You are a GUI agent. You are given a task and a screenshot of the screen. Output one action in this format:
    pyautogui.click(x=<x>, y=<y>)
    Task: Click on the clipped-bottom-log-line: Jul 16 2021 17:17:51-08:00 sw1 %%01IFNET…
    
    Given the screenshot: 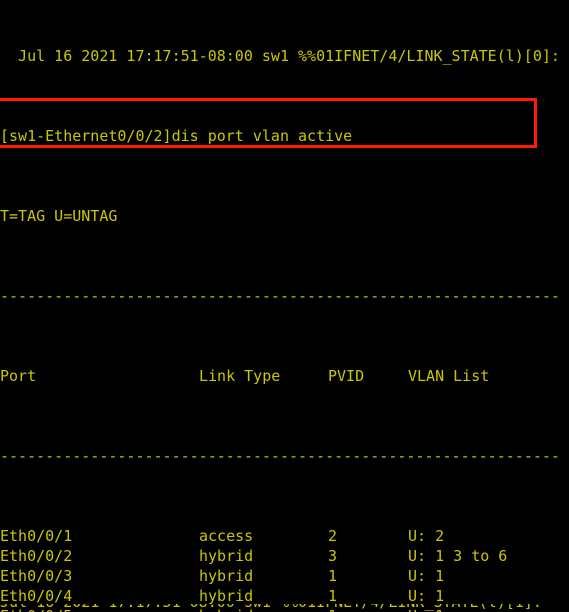 What is the action you would take?
    pyautogui.click(x=284, y=608)
    